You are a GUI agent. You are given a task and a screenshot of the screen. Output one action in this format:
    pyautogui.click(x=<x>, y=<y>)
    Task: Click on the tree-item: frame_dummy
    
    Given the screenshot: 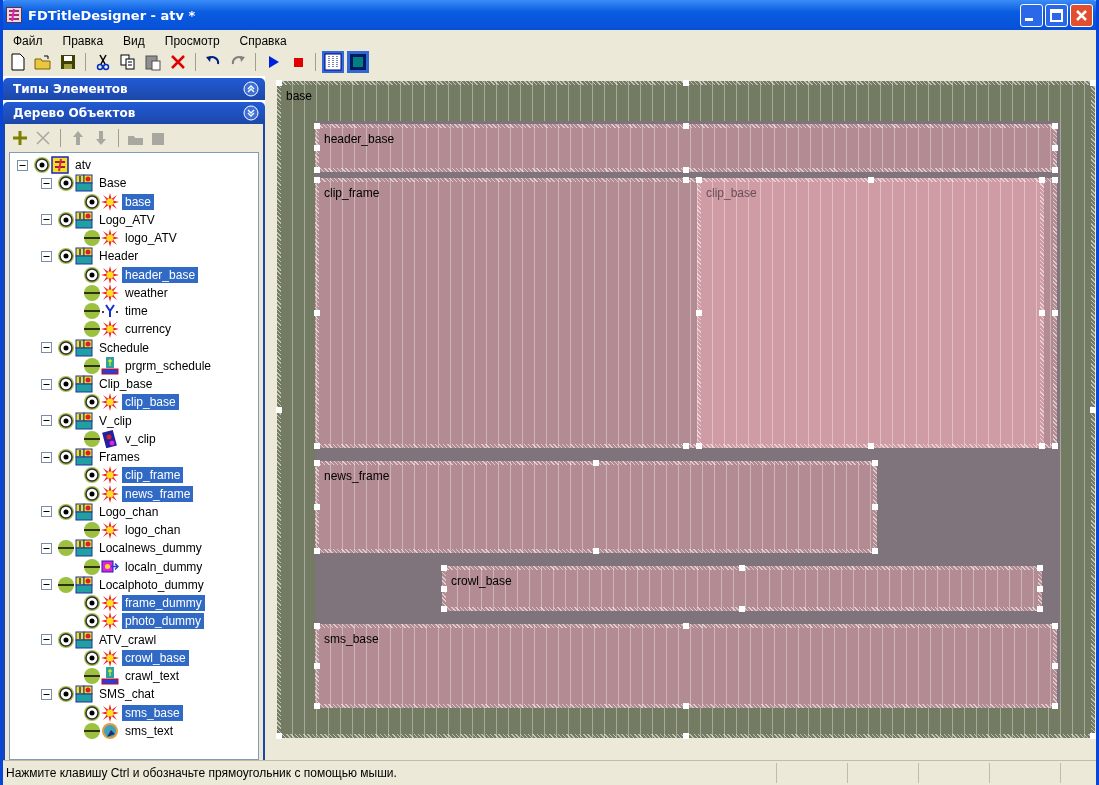 What is the action you would take?
    pyautogui.click(x=163, y=603)
    